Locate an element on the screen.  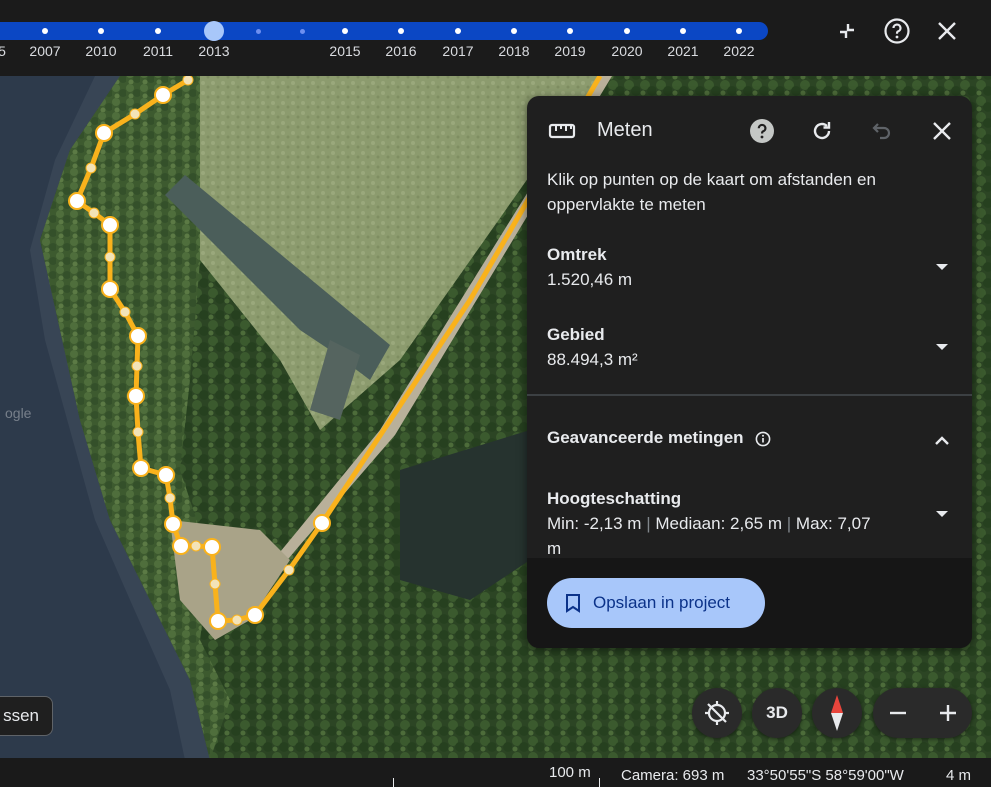
zoom-in-button is located at coordinates (947, 713).